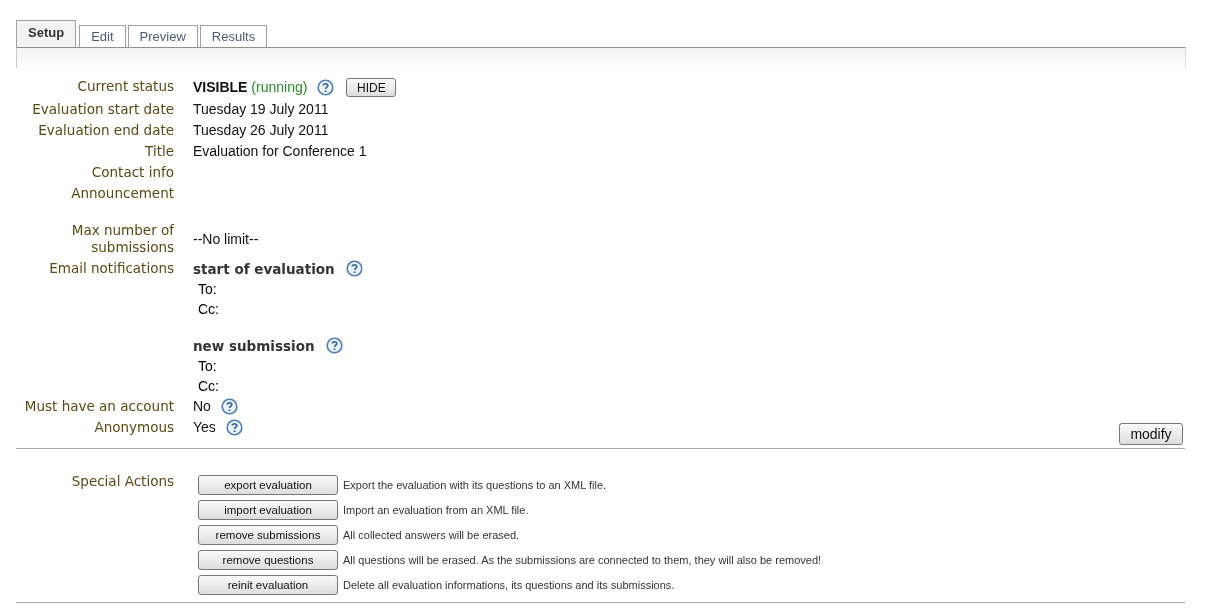  I want to click on field-label: Email notifications, so click(111, 268).